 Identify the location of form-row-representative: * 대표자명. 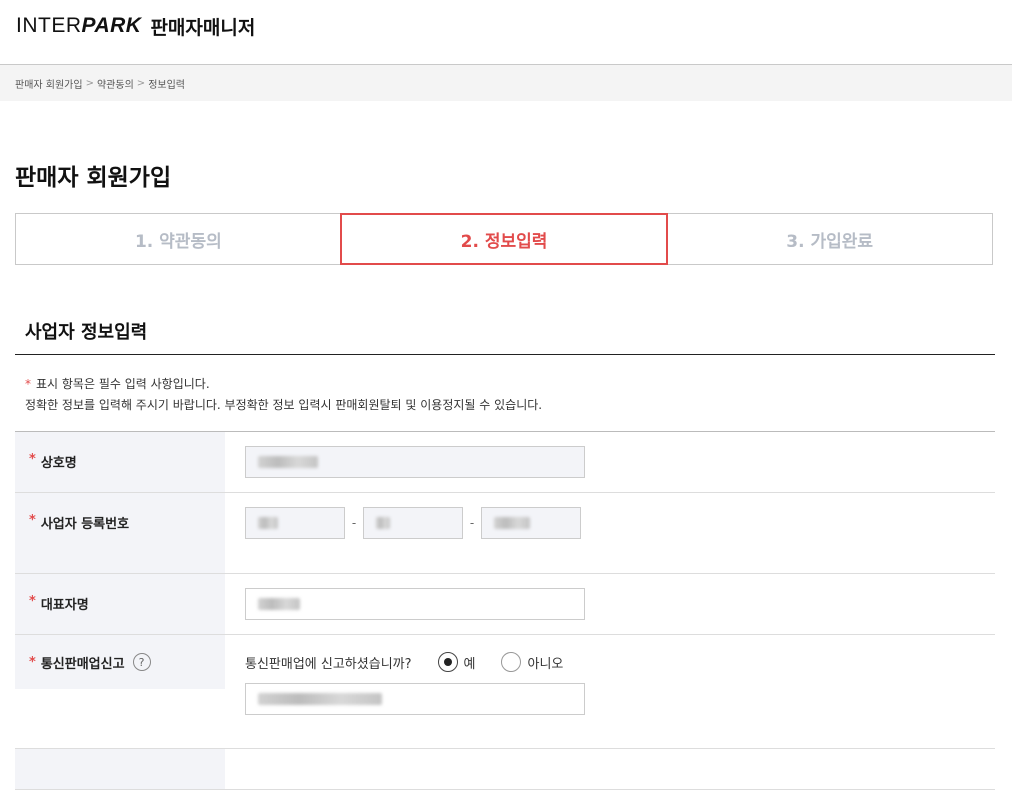
(505, 604).